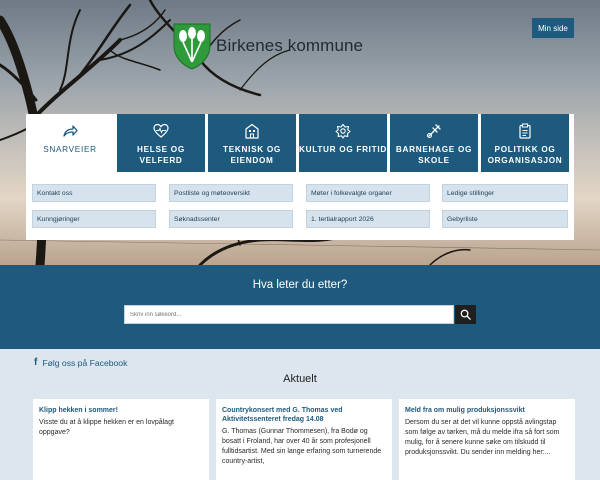 This screenshot has width=600, height=480. I want to click on facebook-link: f Følg oss på Facebook, so click(80, 362).